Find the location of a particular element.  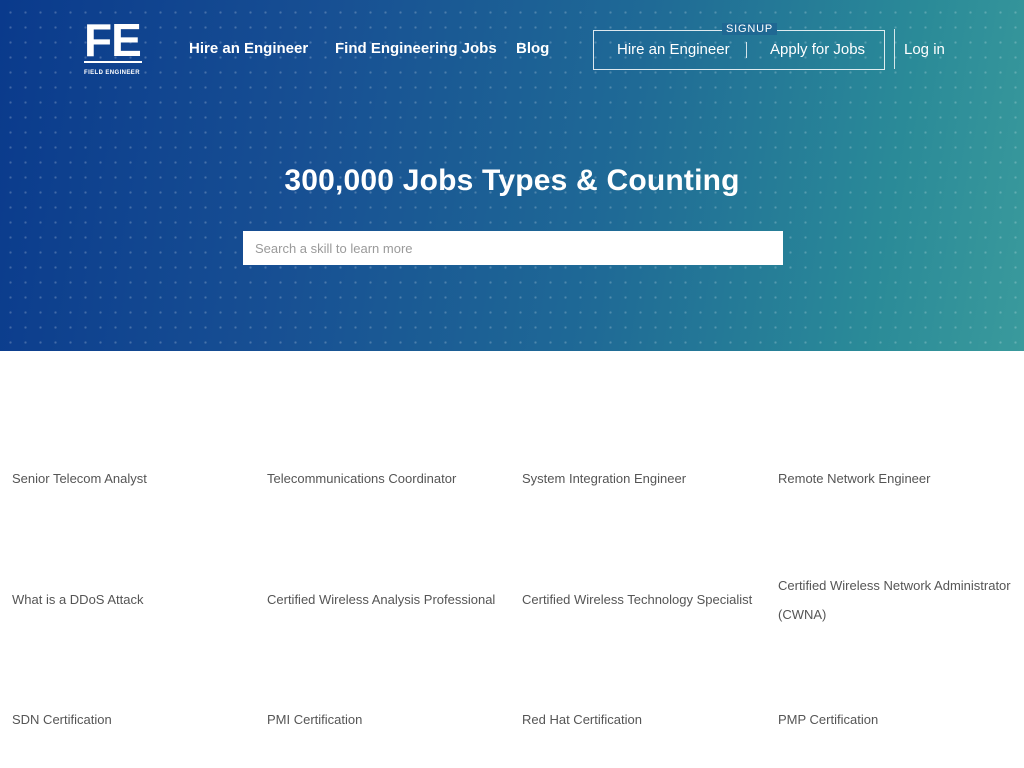

signup-apply-jobs-button: Apply for Jobs is located at coordinates (817, 49).